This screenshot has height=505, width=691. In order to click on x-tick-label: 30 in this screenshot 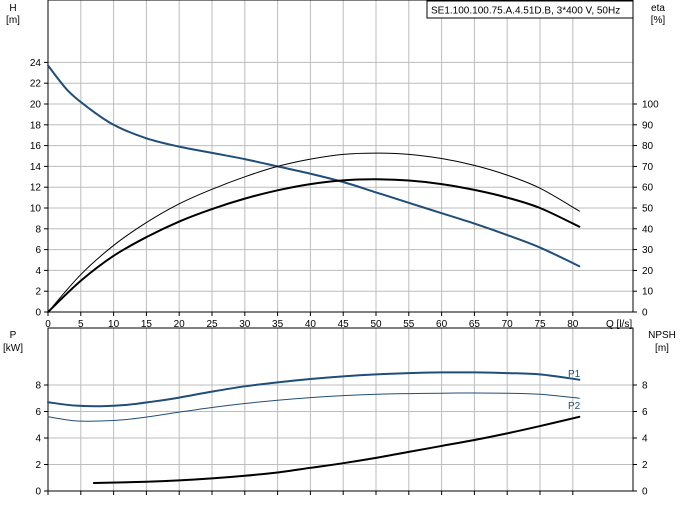, I will do `click(245, 324)`.